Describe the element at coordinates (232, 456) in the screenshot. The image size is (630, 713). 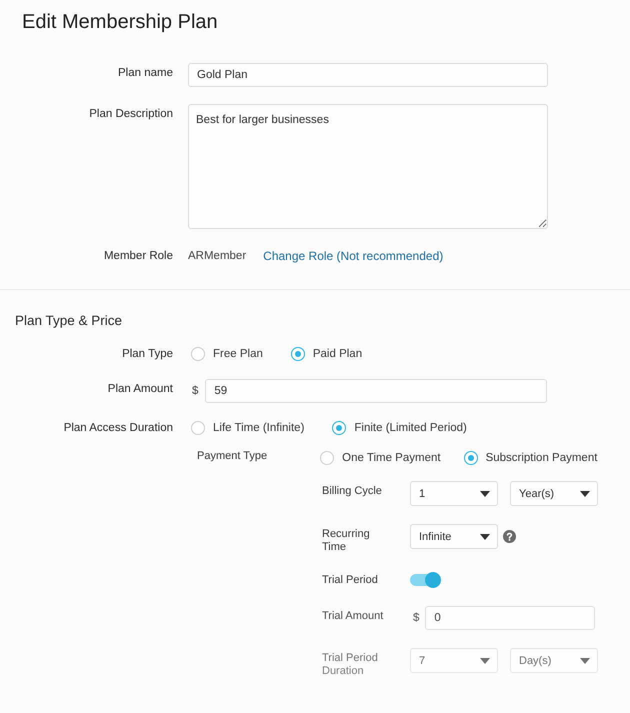
I see `field-label: Payment Type` at that location.